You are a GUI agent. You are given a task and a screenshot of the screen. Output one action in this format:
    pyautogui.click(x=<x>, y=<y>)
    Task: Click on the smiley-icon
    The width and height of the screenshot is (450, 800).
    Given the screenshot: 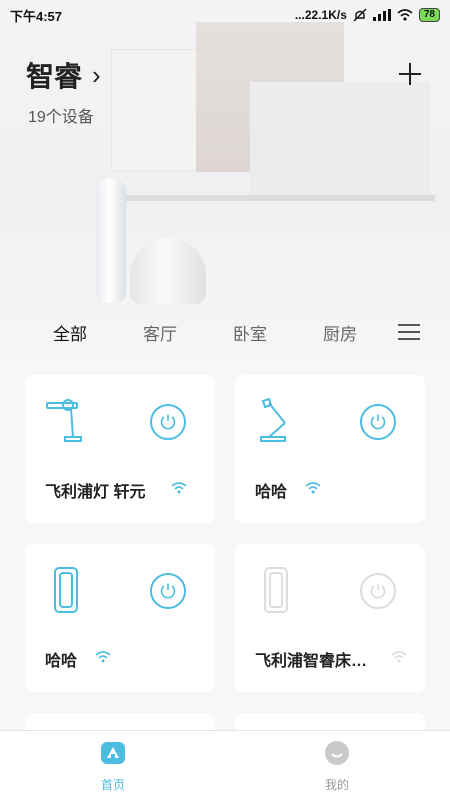 What is the action you would take?
    pyautogui.click(x=337, y=753)
    